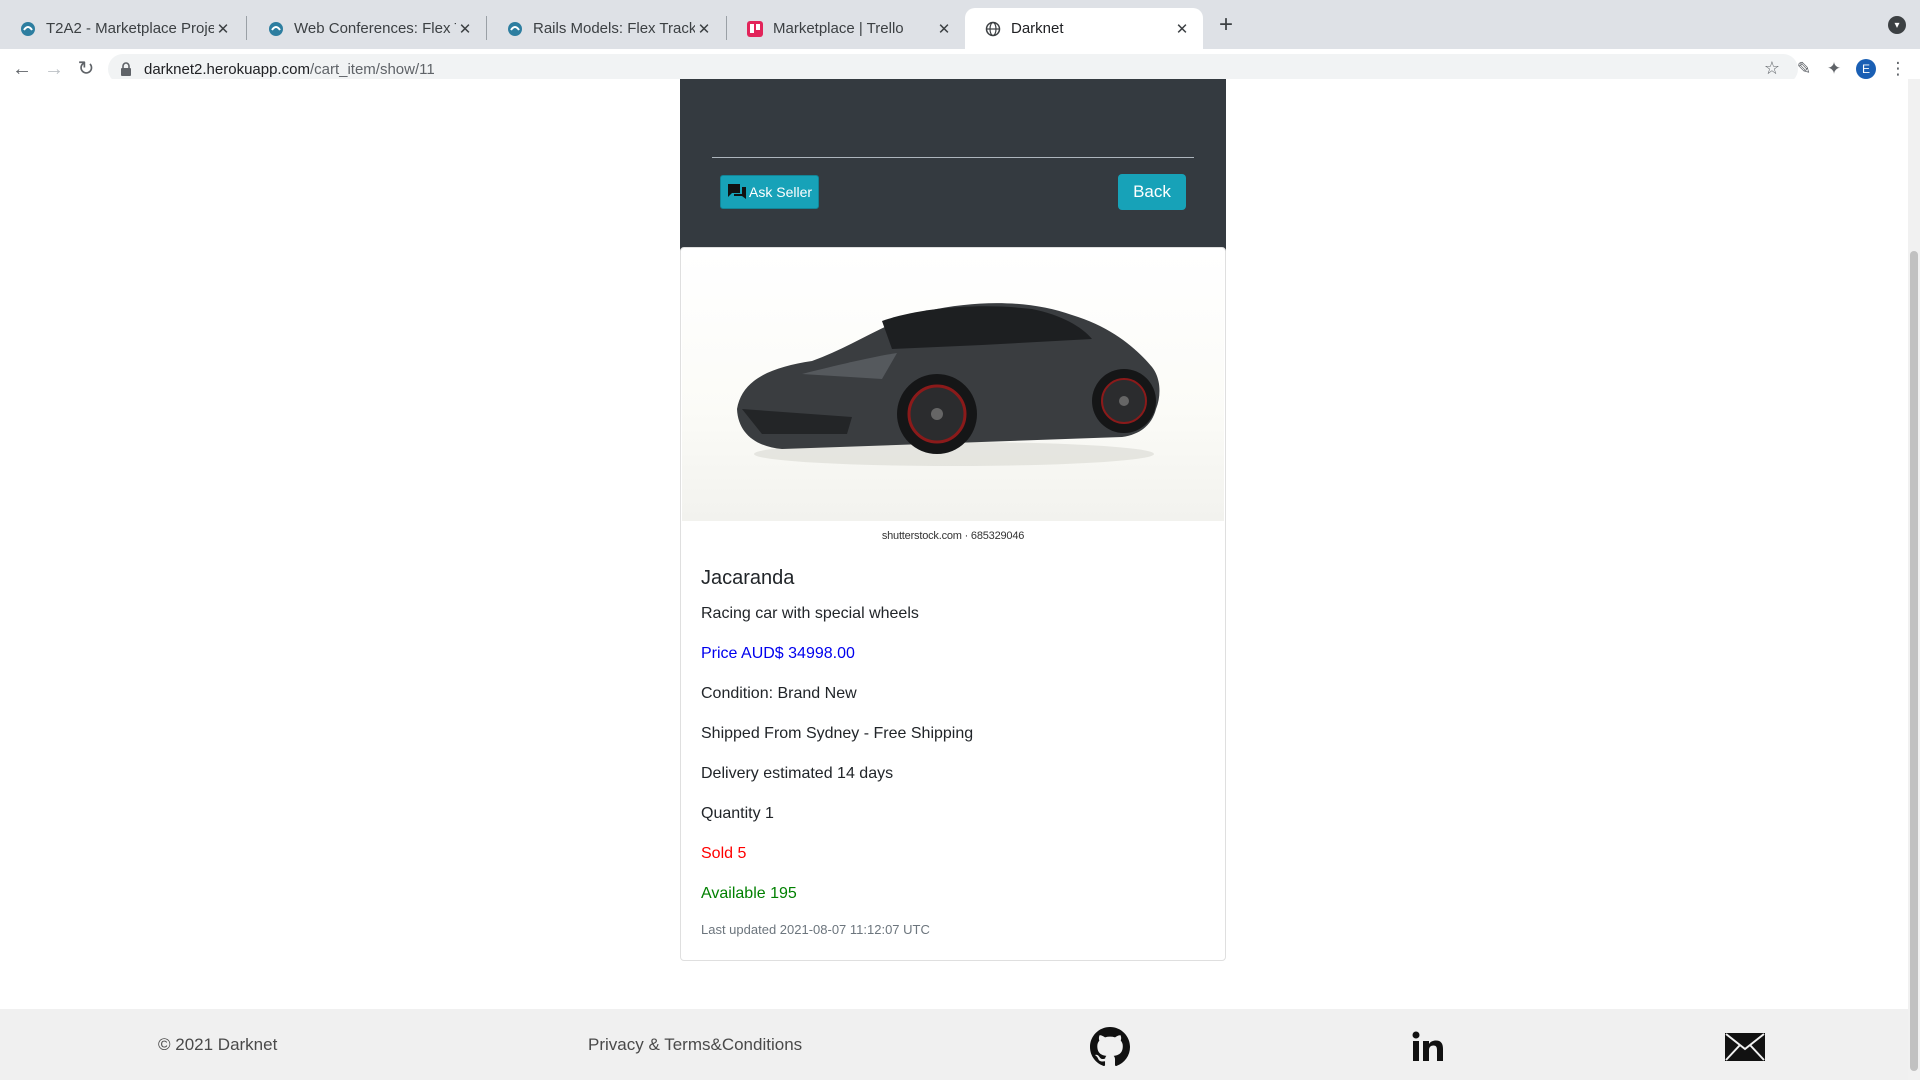 This screenshot has width=1920, height=1080. What do you see at coordinates (130, 28) in the screenshot?
I see `tab-title: T2A2 - Marketplace Project` at bounding box center [130, 28].